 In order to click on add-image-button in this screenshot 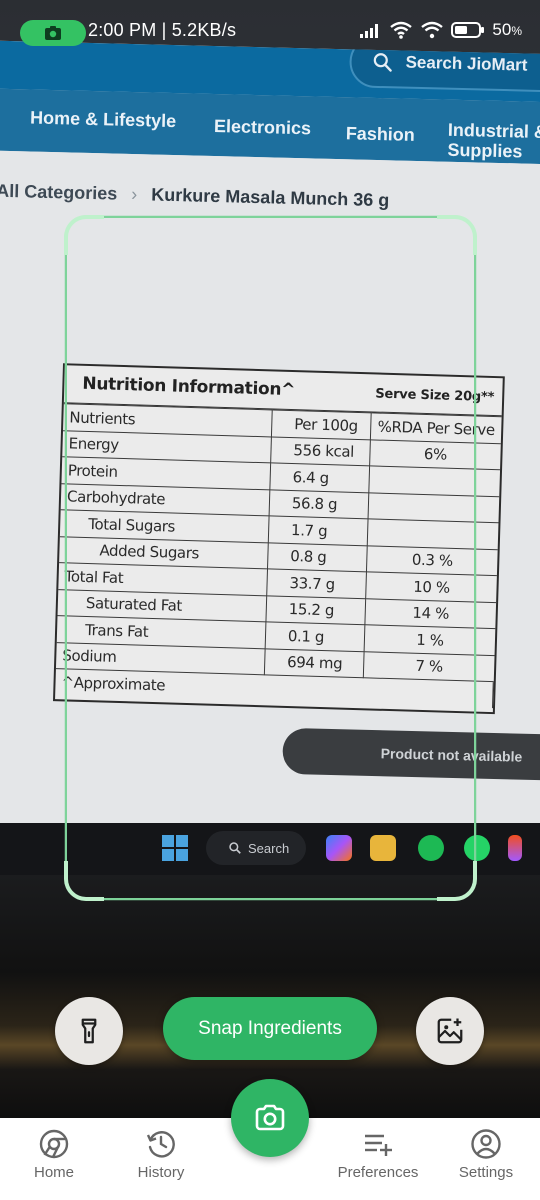, I will do `click(450, 1031)`.